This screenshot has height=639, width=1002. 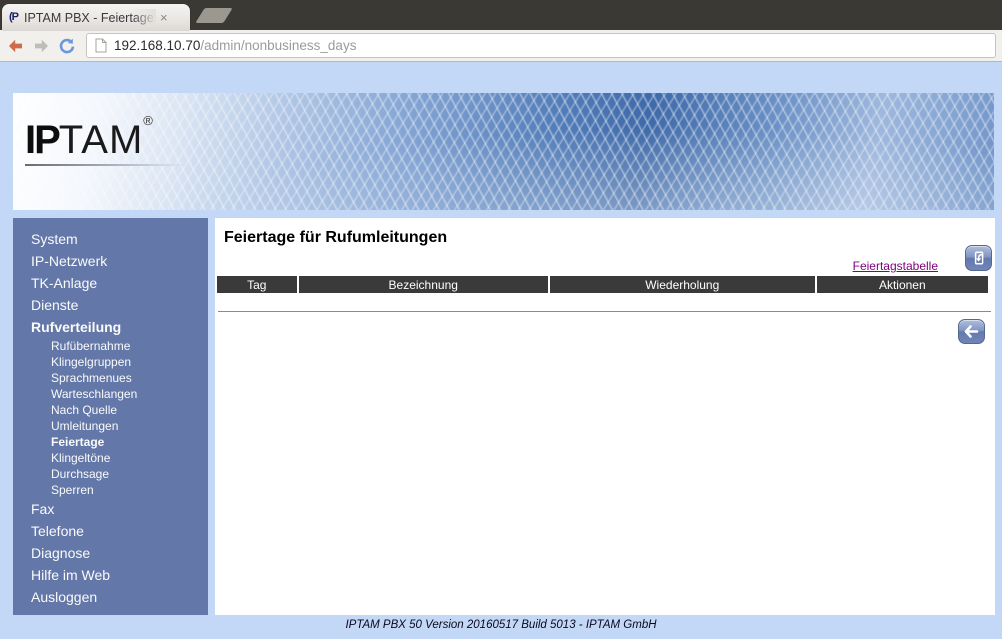 I want to click on tab-title: IPTAM PBX - Feiertage, so click(x=89, y=18).